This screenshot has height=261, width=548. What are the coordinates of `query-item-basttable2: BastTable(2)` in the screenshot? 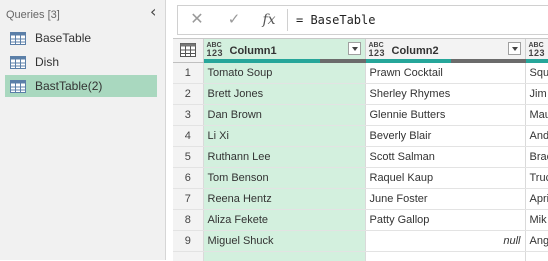 It's located at (81, 86).